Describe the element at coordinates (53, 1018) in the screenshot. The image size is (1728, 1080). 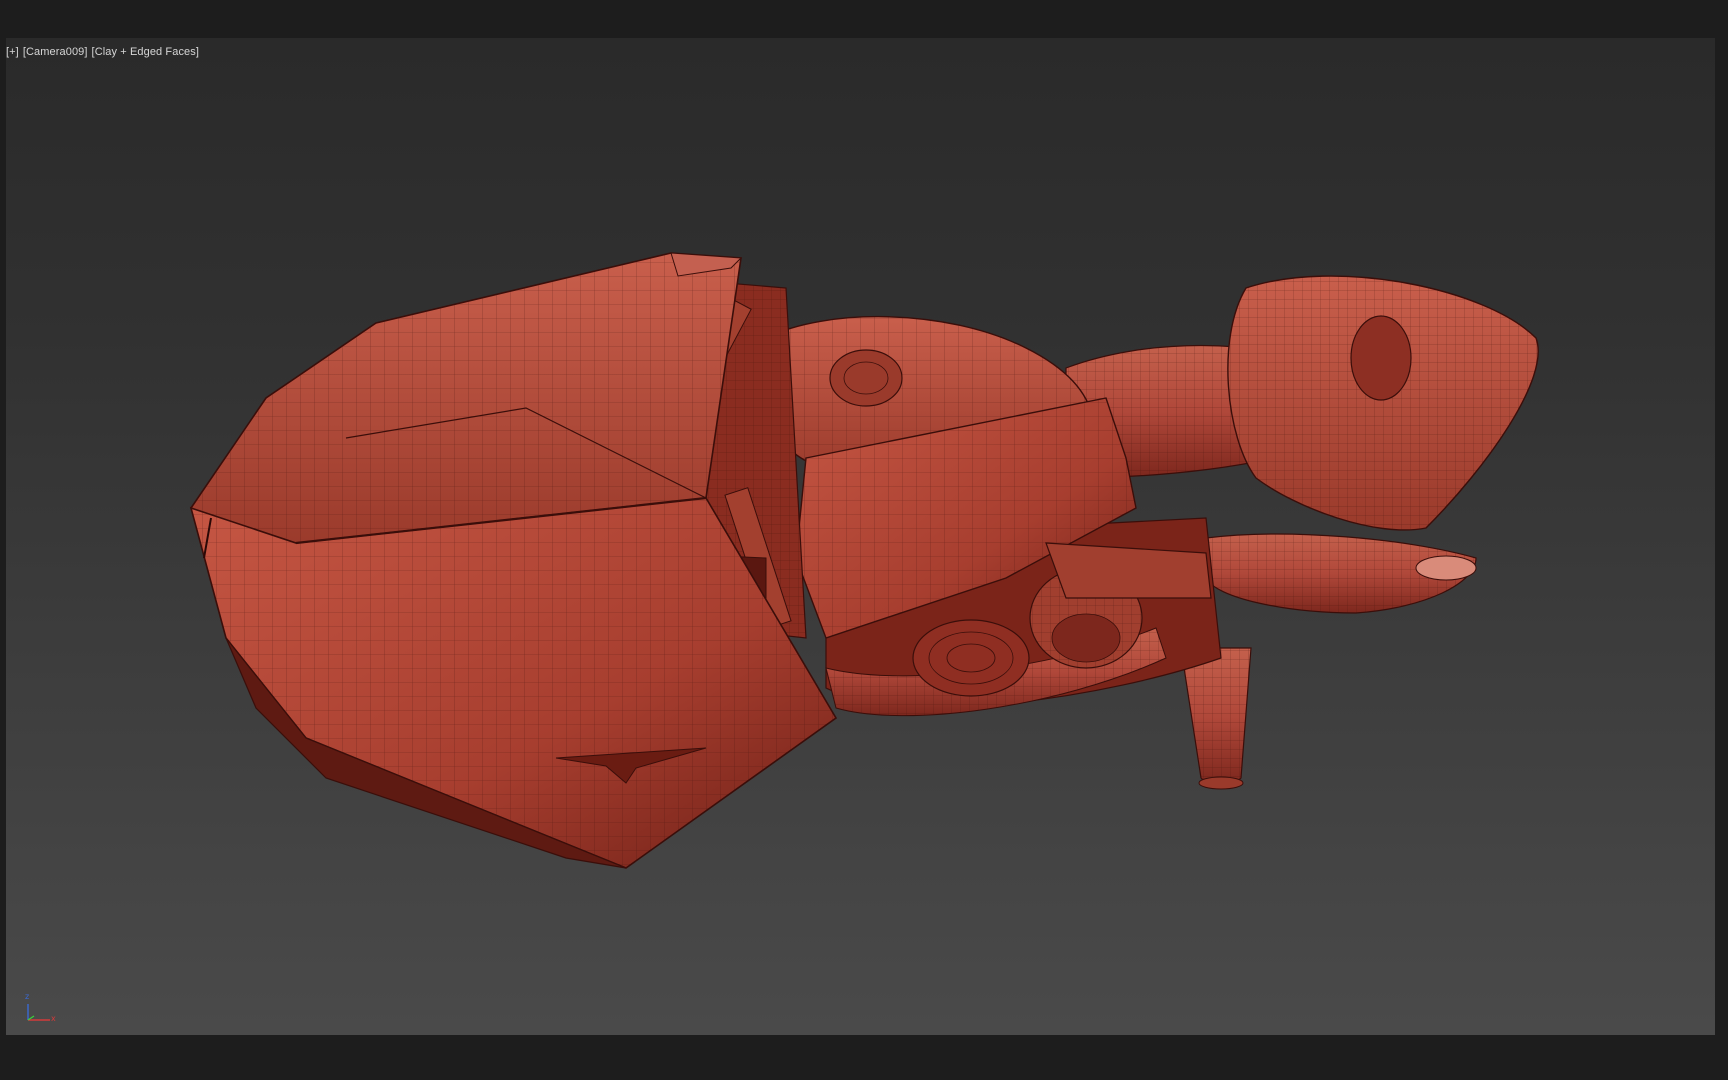
I see `axis-x-label: x` at that location.